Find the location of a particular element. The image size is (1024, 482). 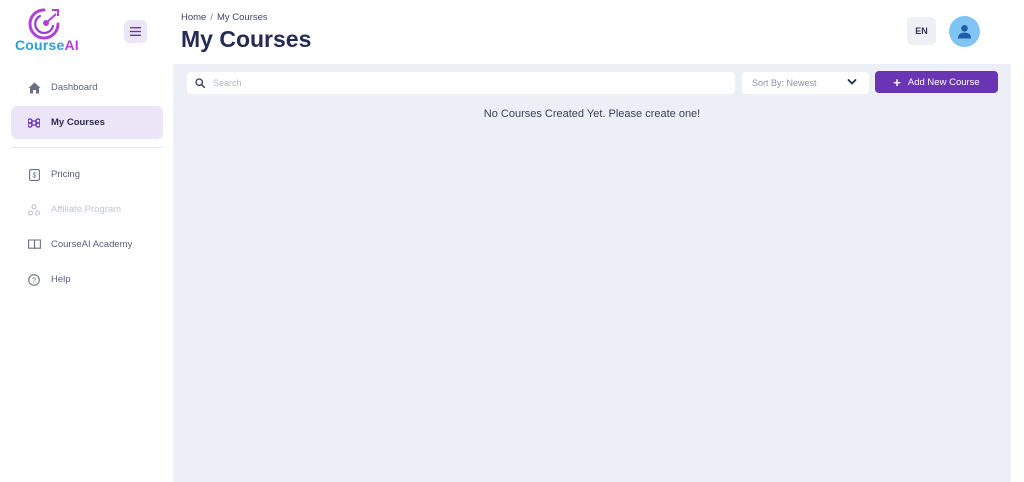

search-icon is located at coordinates (200, 83).